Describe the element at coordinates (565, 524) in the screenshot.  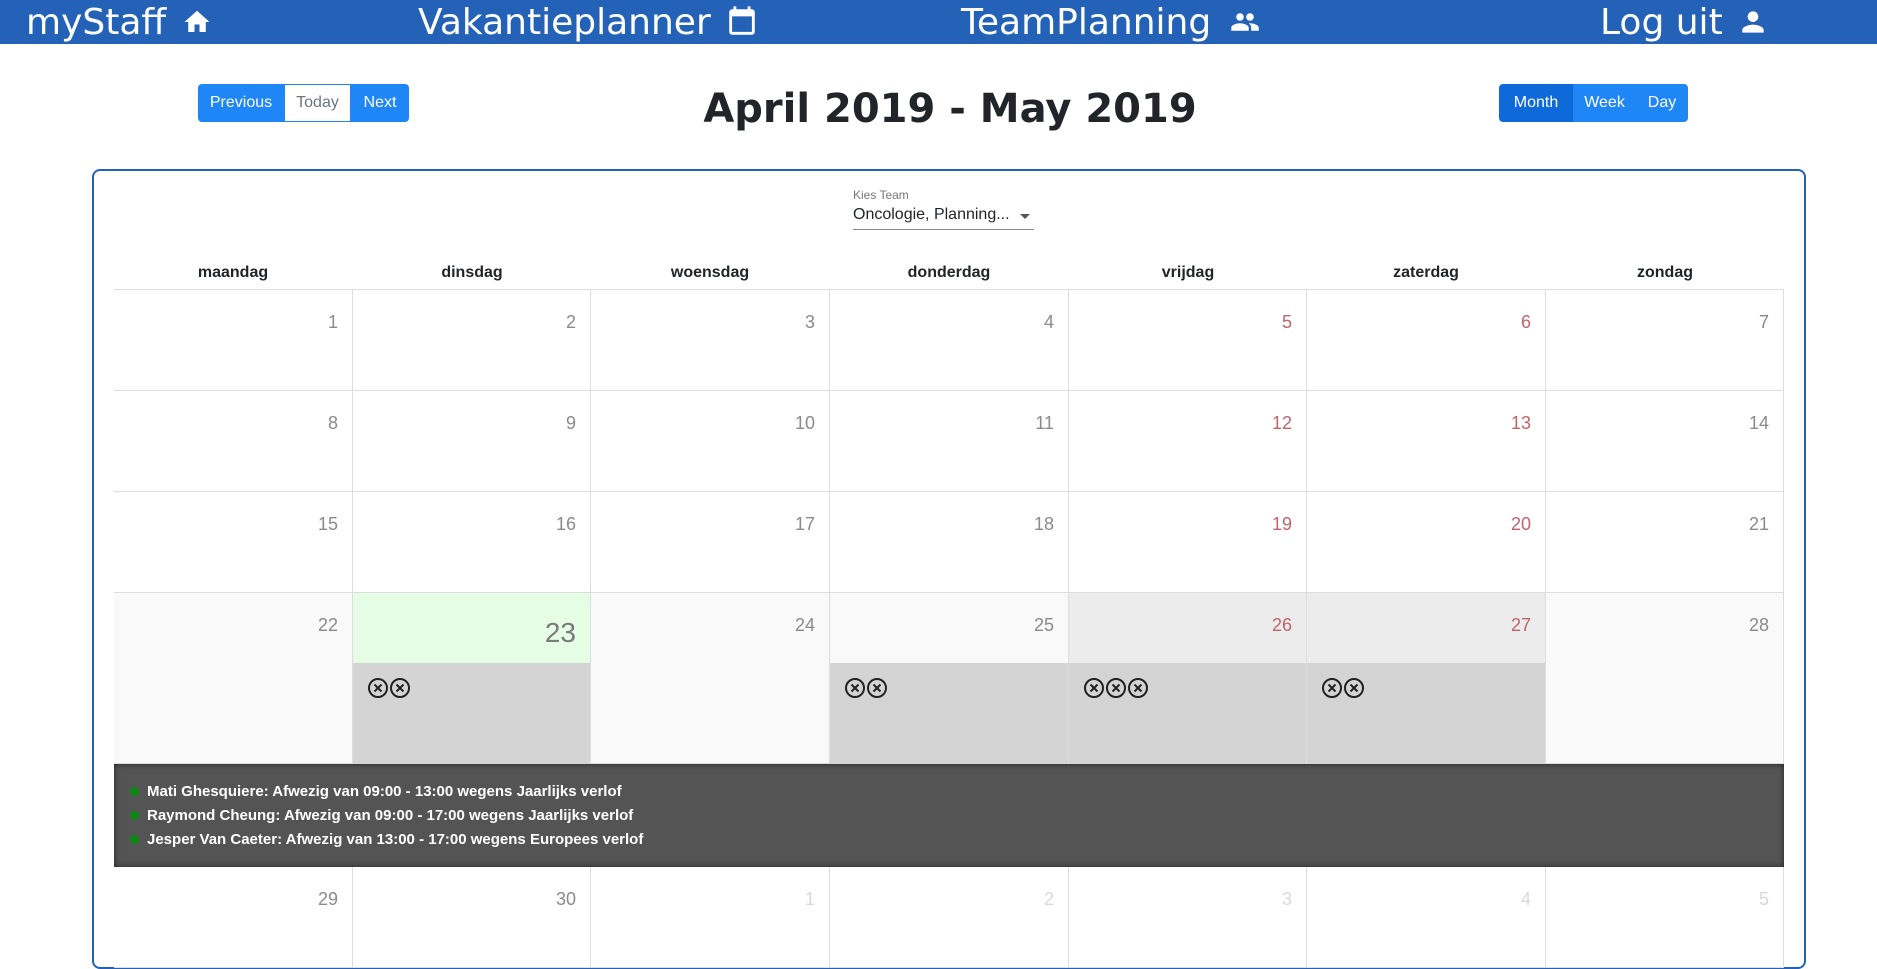
I see `day-number: 16` at that location.